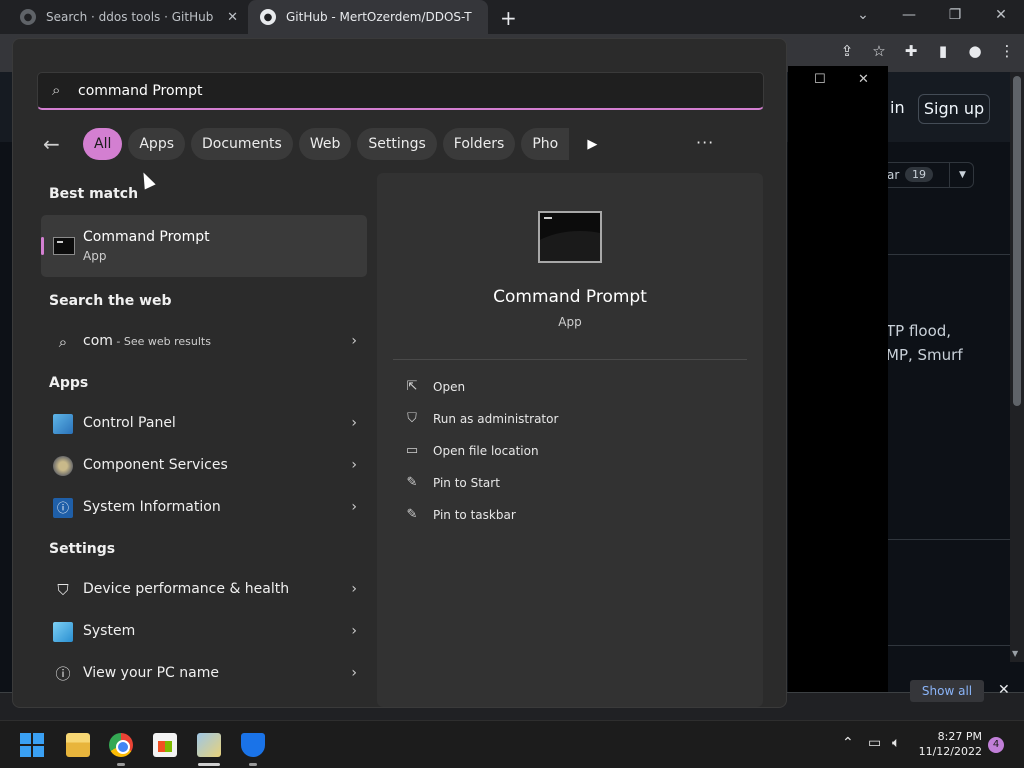 The image size is (1024, 768). I want to click on section-search-web: Search the web, so click(110, 301).